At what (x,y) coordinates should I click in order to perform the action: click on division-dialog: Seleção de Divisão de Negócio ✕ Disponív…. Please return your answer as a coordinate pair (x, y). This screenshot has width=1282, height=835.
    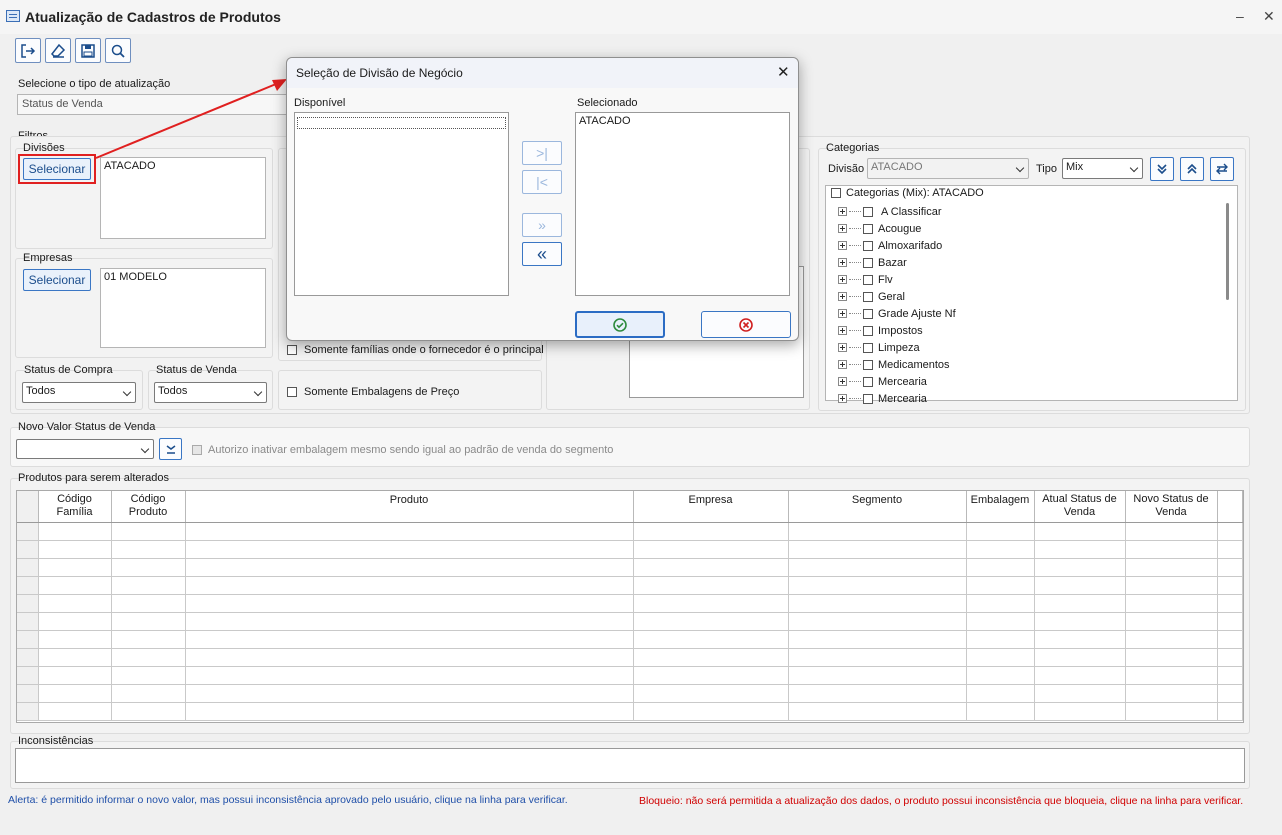
    Looking at the image, I should click on (542, 199).